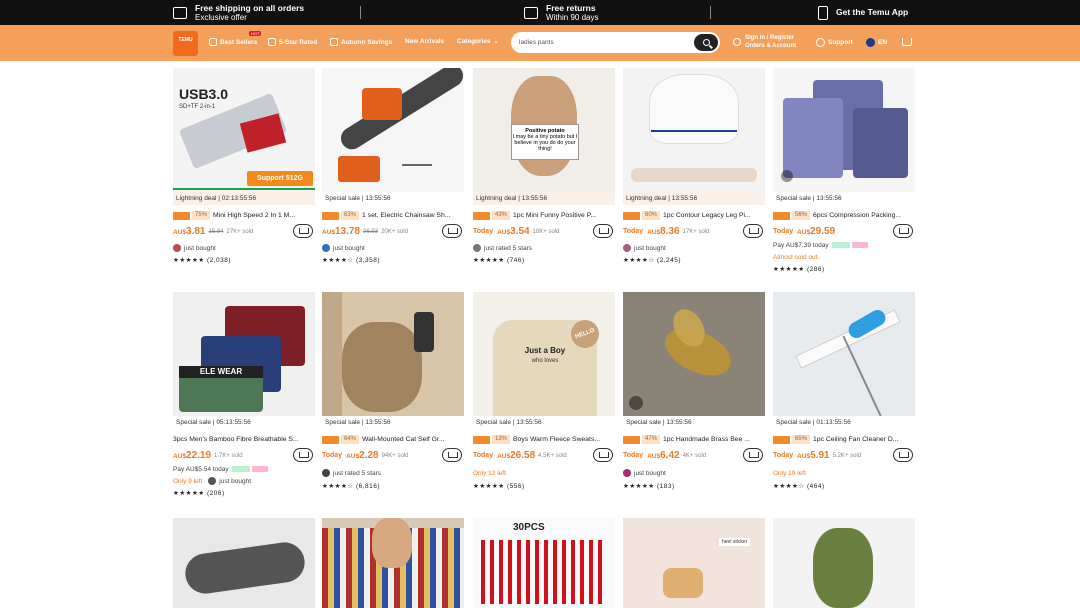  What do you see at coordinates (604, 42) in the screenshot?
I see `search-input` at bounding box center [604, 42].